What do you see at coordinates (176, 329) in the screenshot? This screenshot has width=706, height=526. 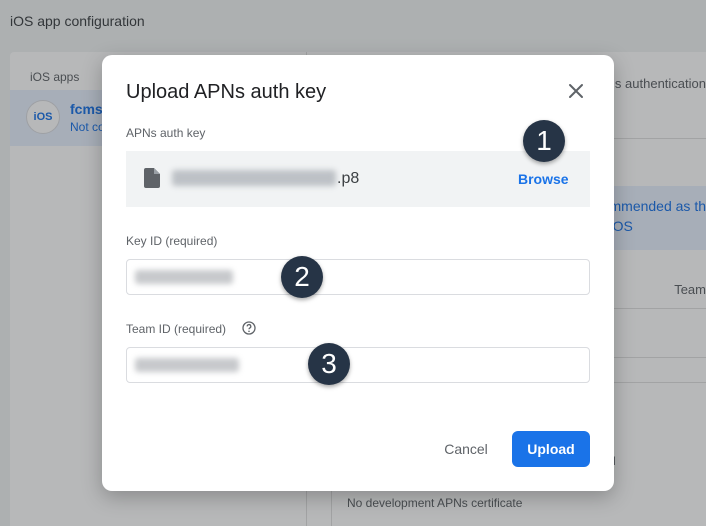 I see `team-id-label: Team ID (required)` at bounding box center [176, 329].